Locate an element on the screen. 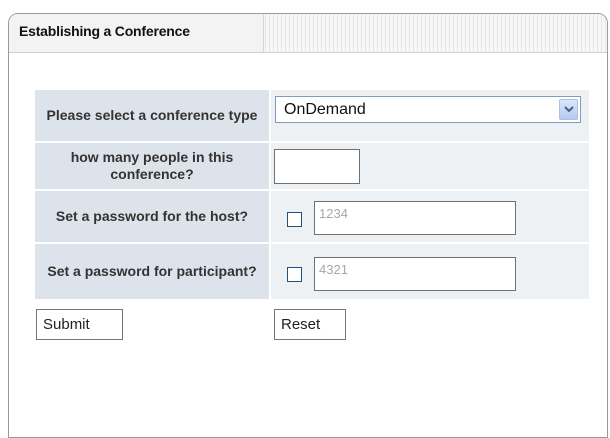 This screenshot has height=438, width=610. participant-password-cell: 4321 is located at coordinates (430, 271).